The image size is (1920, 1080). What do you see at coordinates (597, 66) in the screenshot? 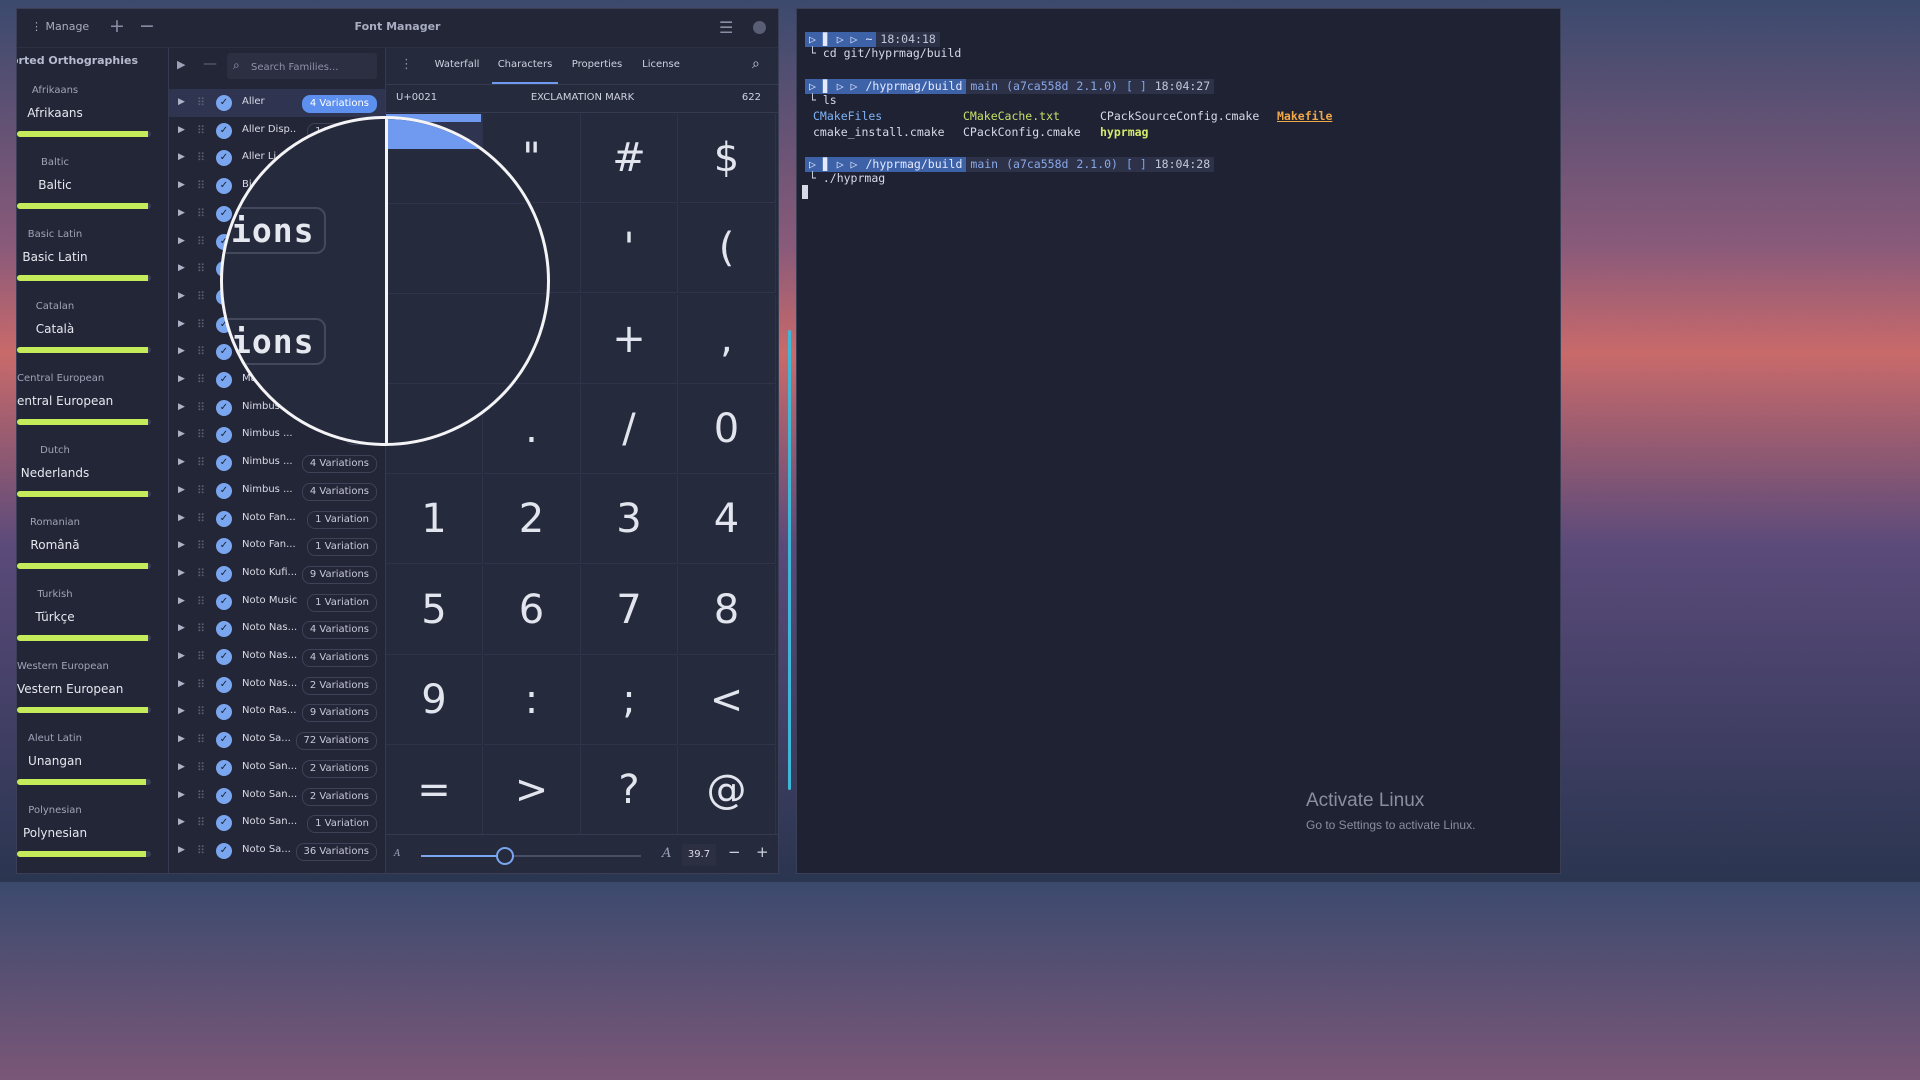
I see `tab-properties: Properties` at bounding box center [597, 66].